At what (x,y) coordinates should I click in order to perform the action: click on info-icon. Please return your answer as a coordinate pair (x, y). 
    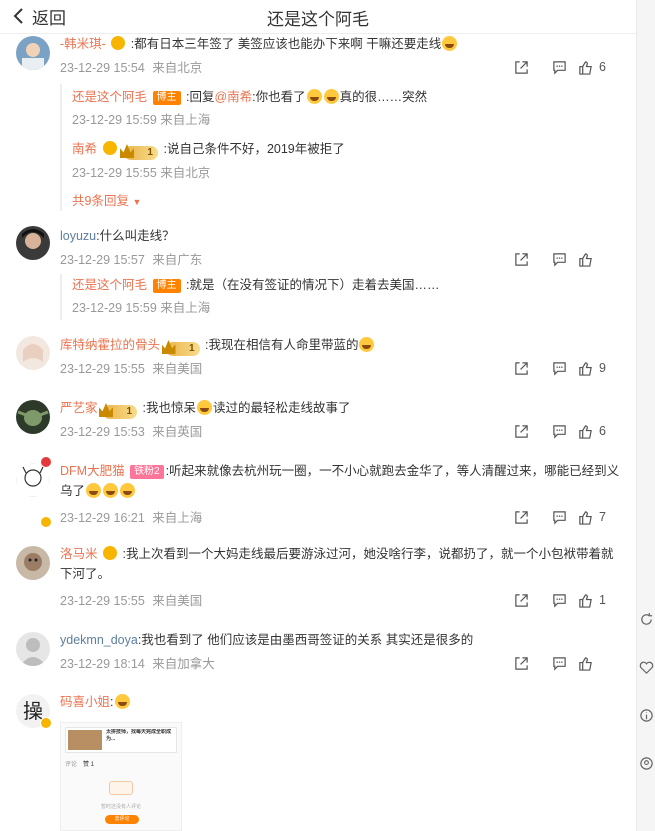
    Looking at the image, I should click on (646, 715).